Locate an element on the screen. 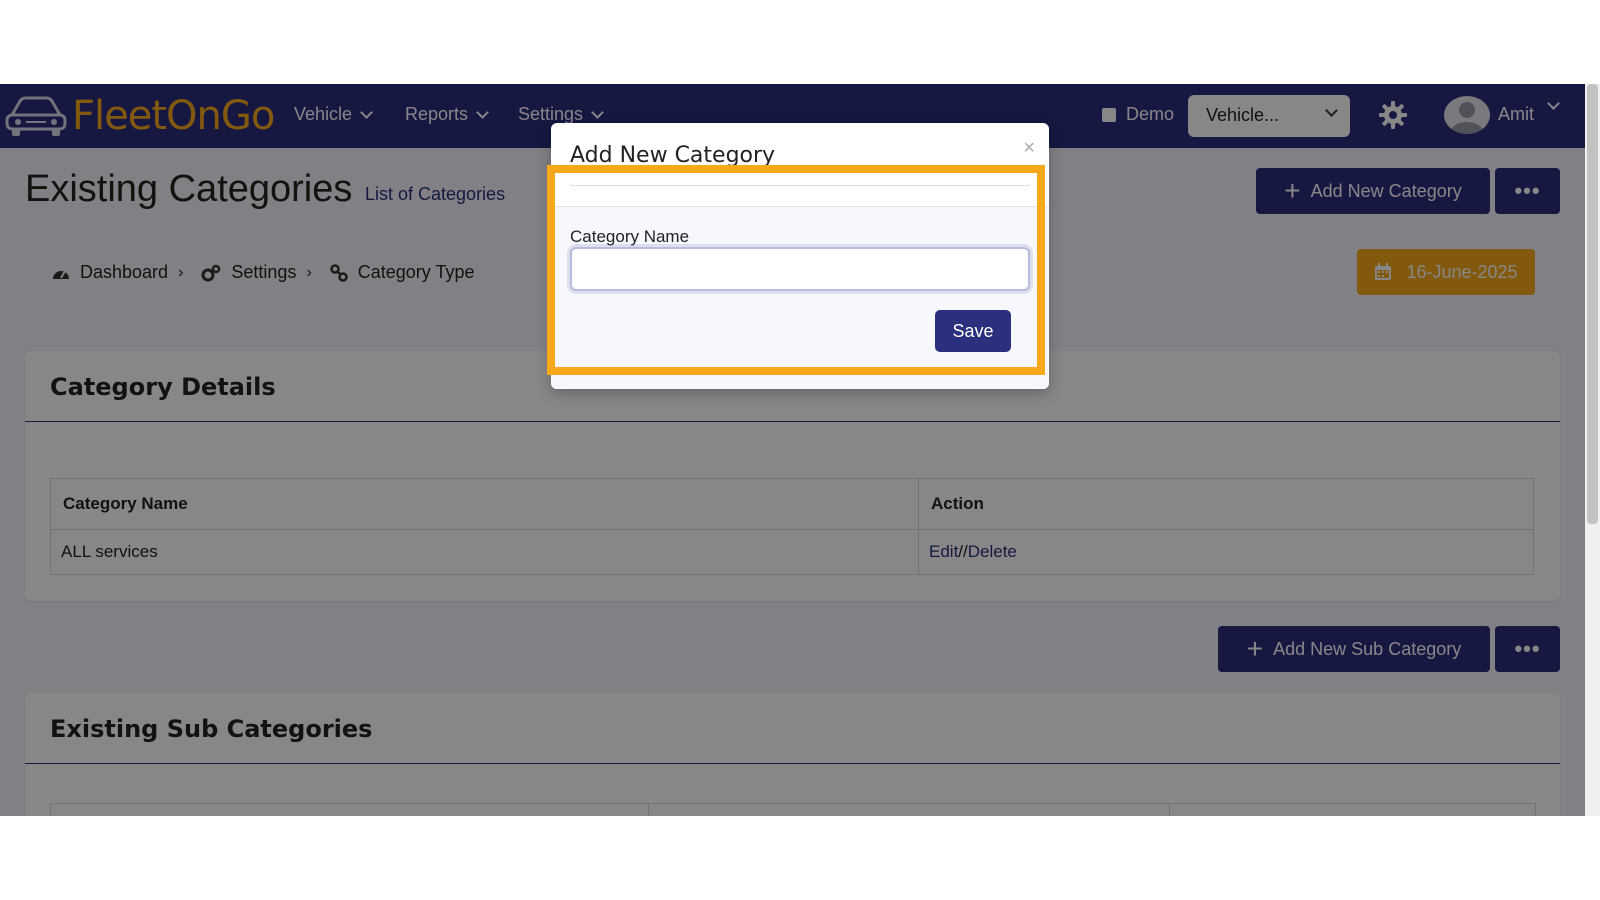 The height and width of the screenshot is (900, 1600). close-icon: × is located at coordinates (1029, 148).